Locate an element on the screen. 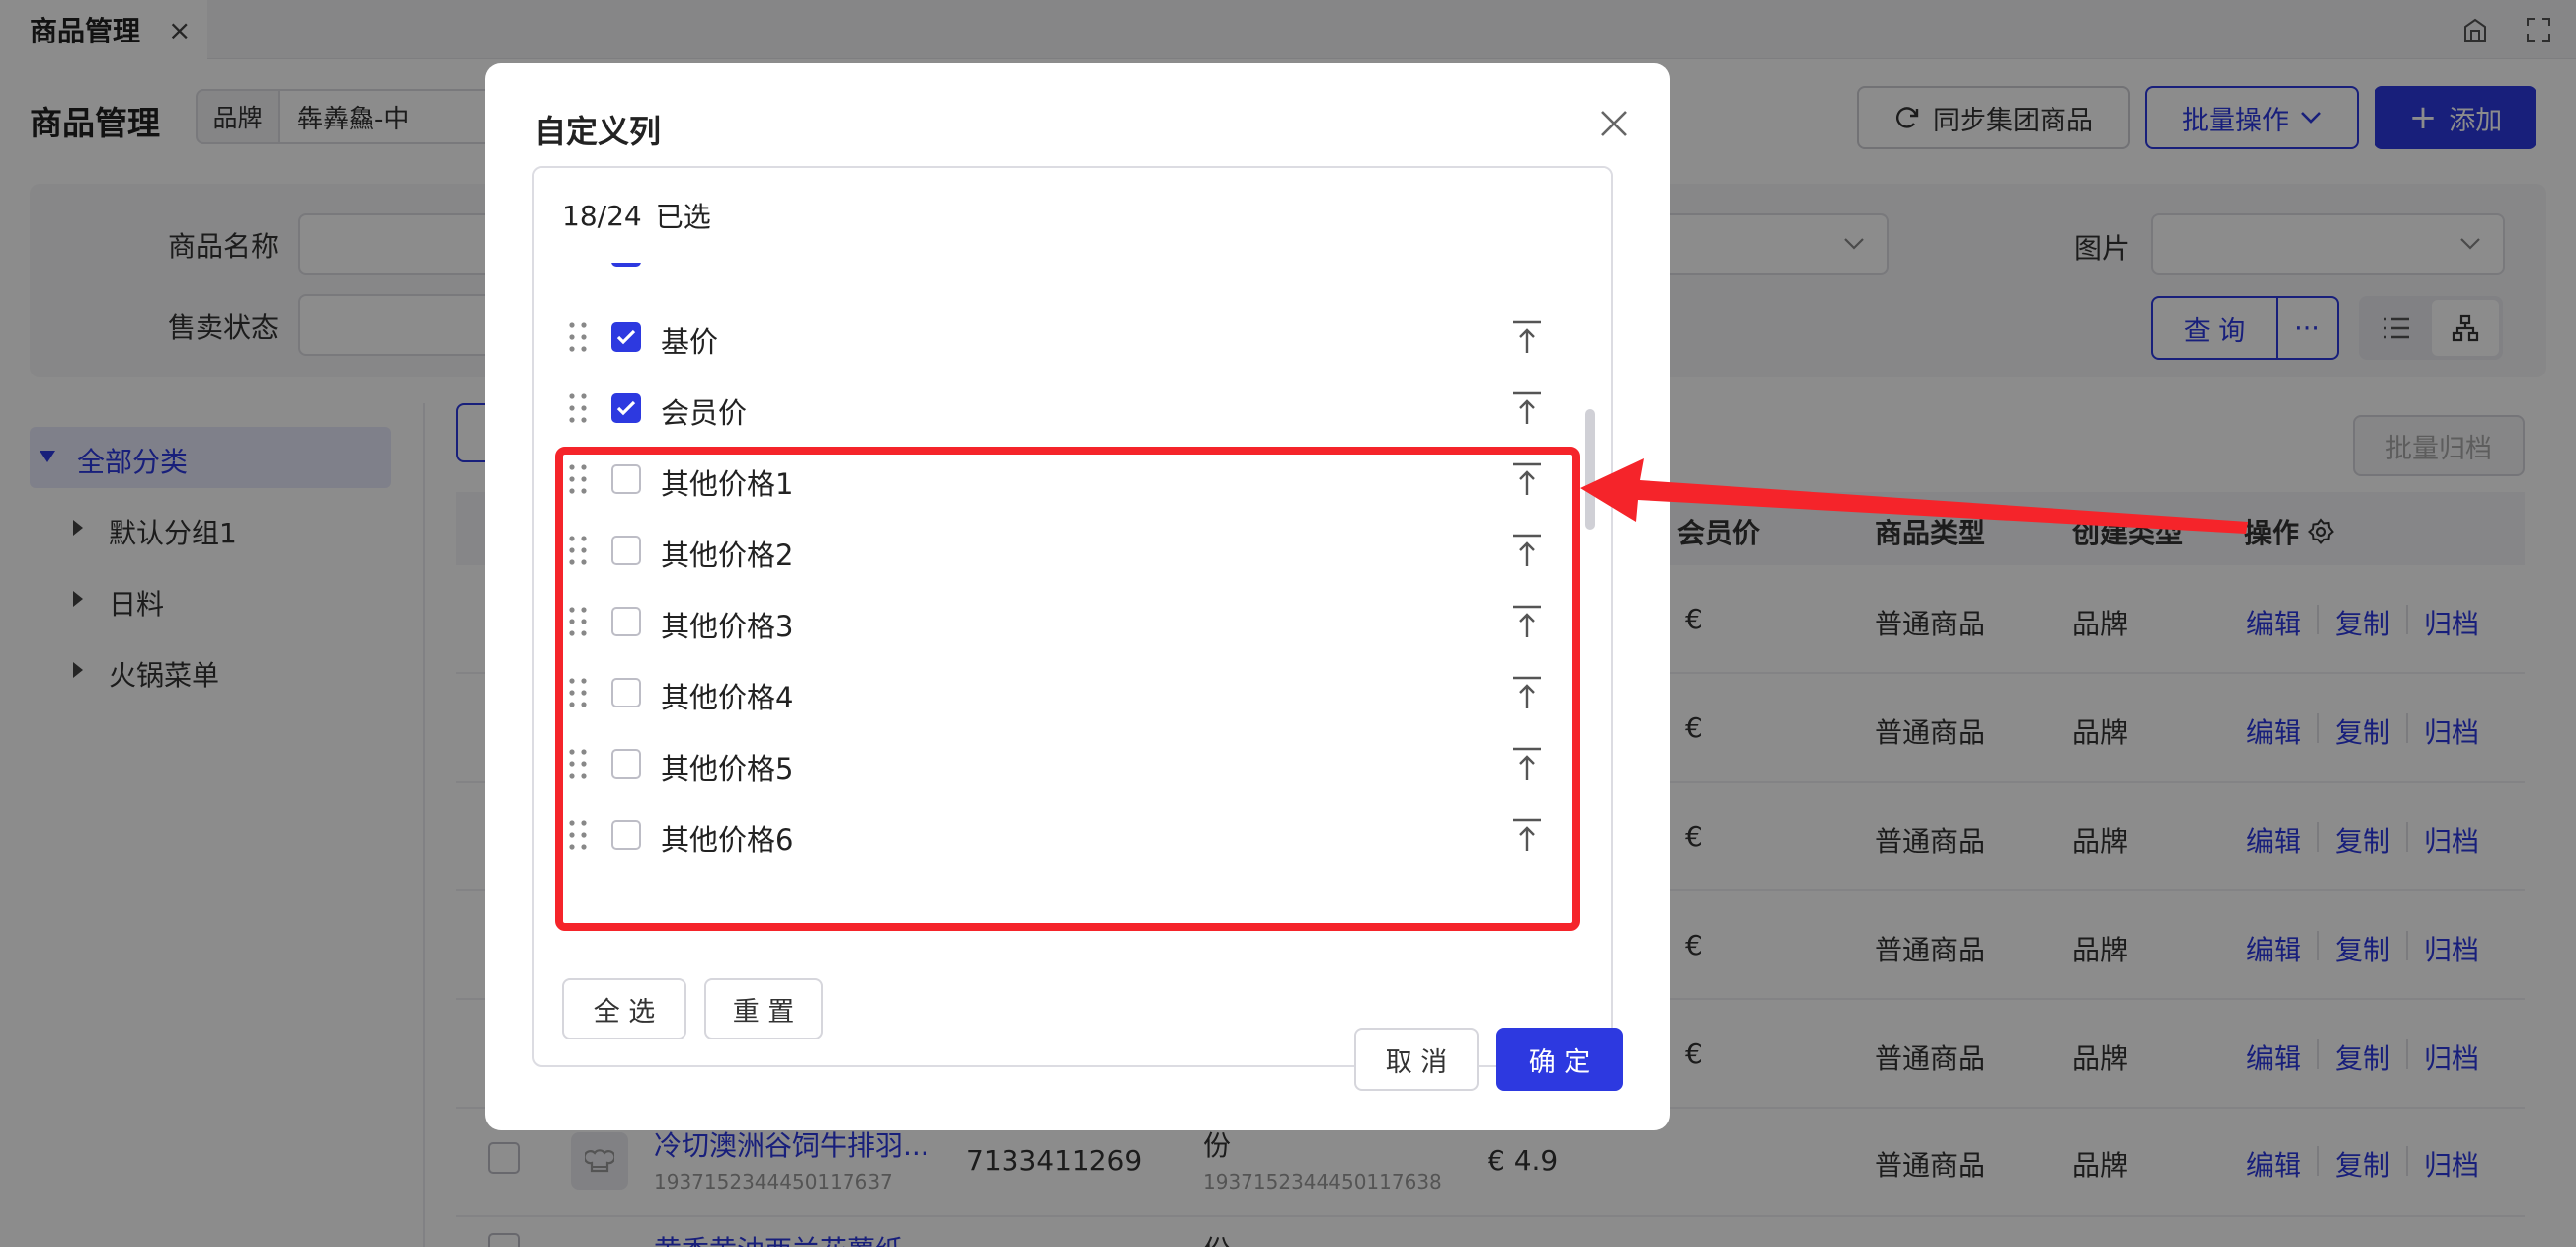 The image size is (2576, 1247). annotation-arrow is located at coordinates (1914, 496).